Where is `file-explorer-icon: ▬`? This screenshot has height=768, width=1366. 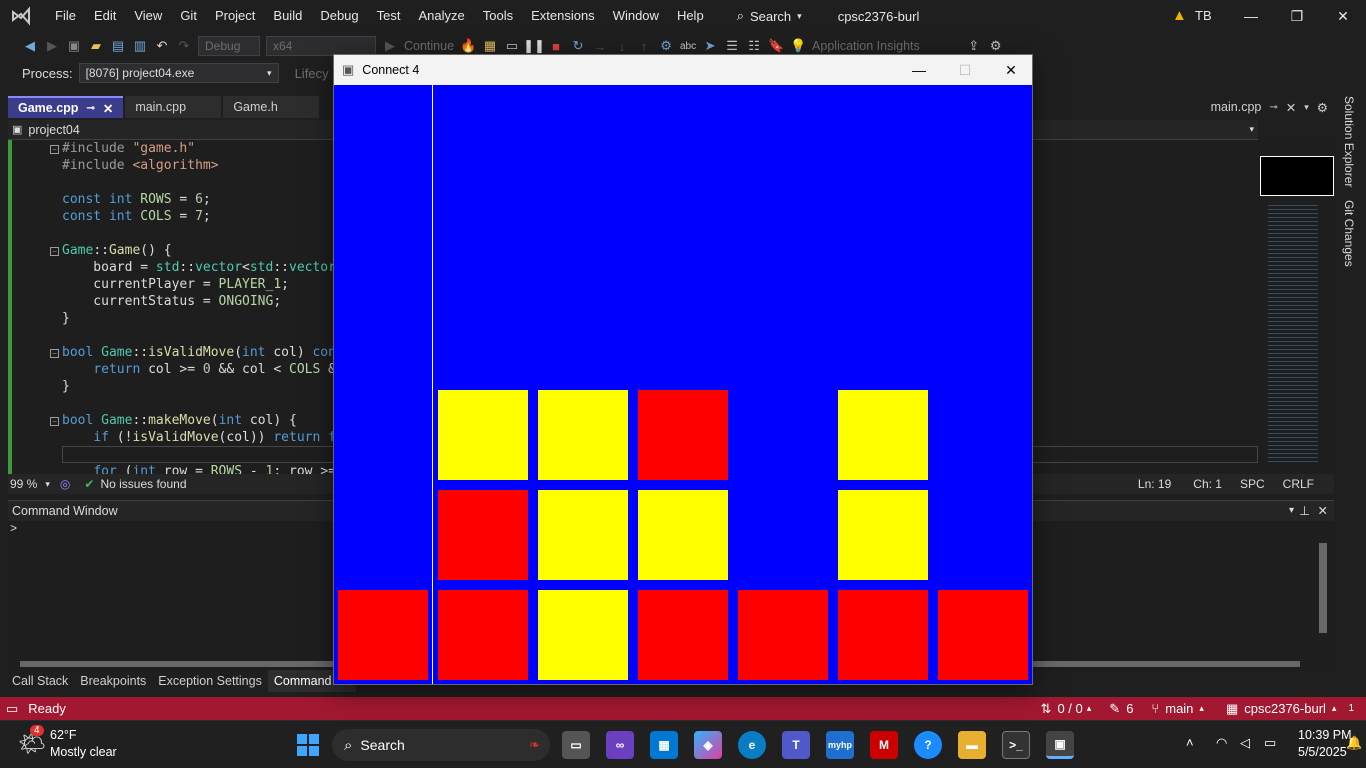 file-explorer-icon: ▬ is located at coordinates (972, 745).